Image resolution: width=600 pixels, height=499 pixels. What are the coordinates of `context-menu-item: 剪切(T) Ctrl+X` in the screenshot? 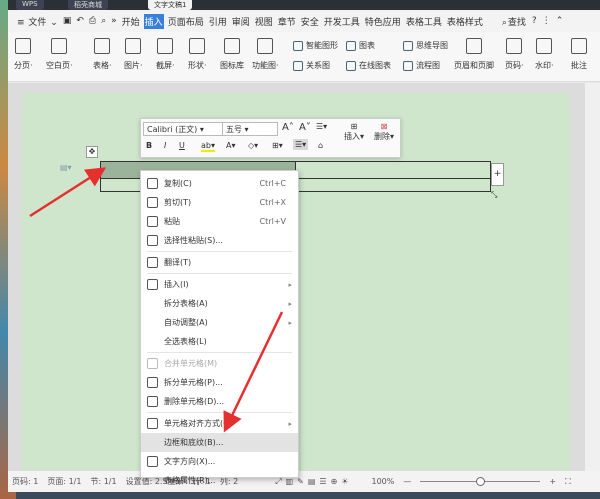 It's located at (219, 202).